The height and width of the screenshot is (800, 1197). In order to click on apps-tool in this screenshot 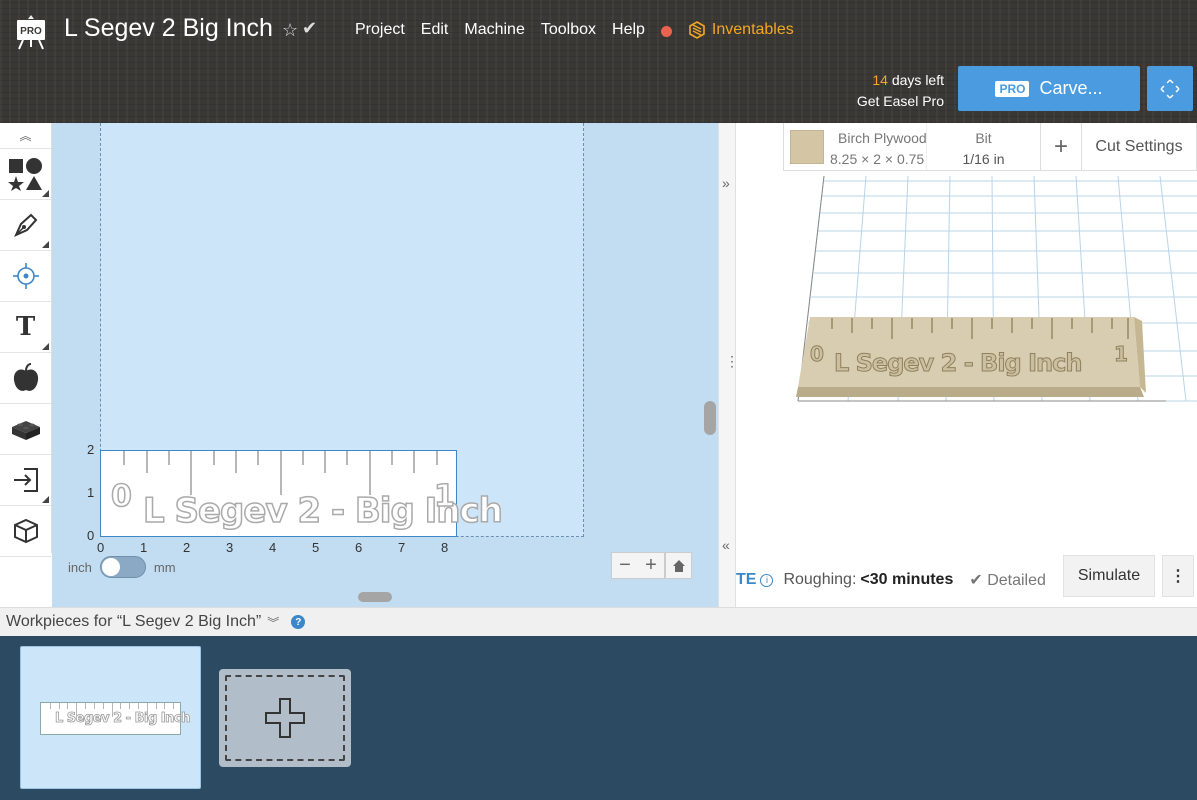, I will do `click(25, 429)`.